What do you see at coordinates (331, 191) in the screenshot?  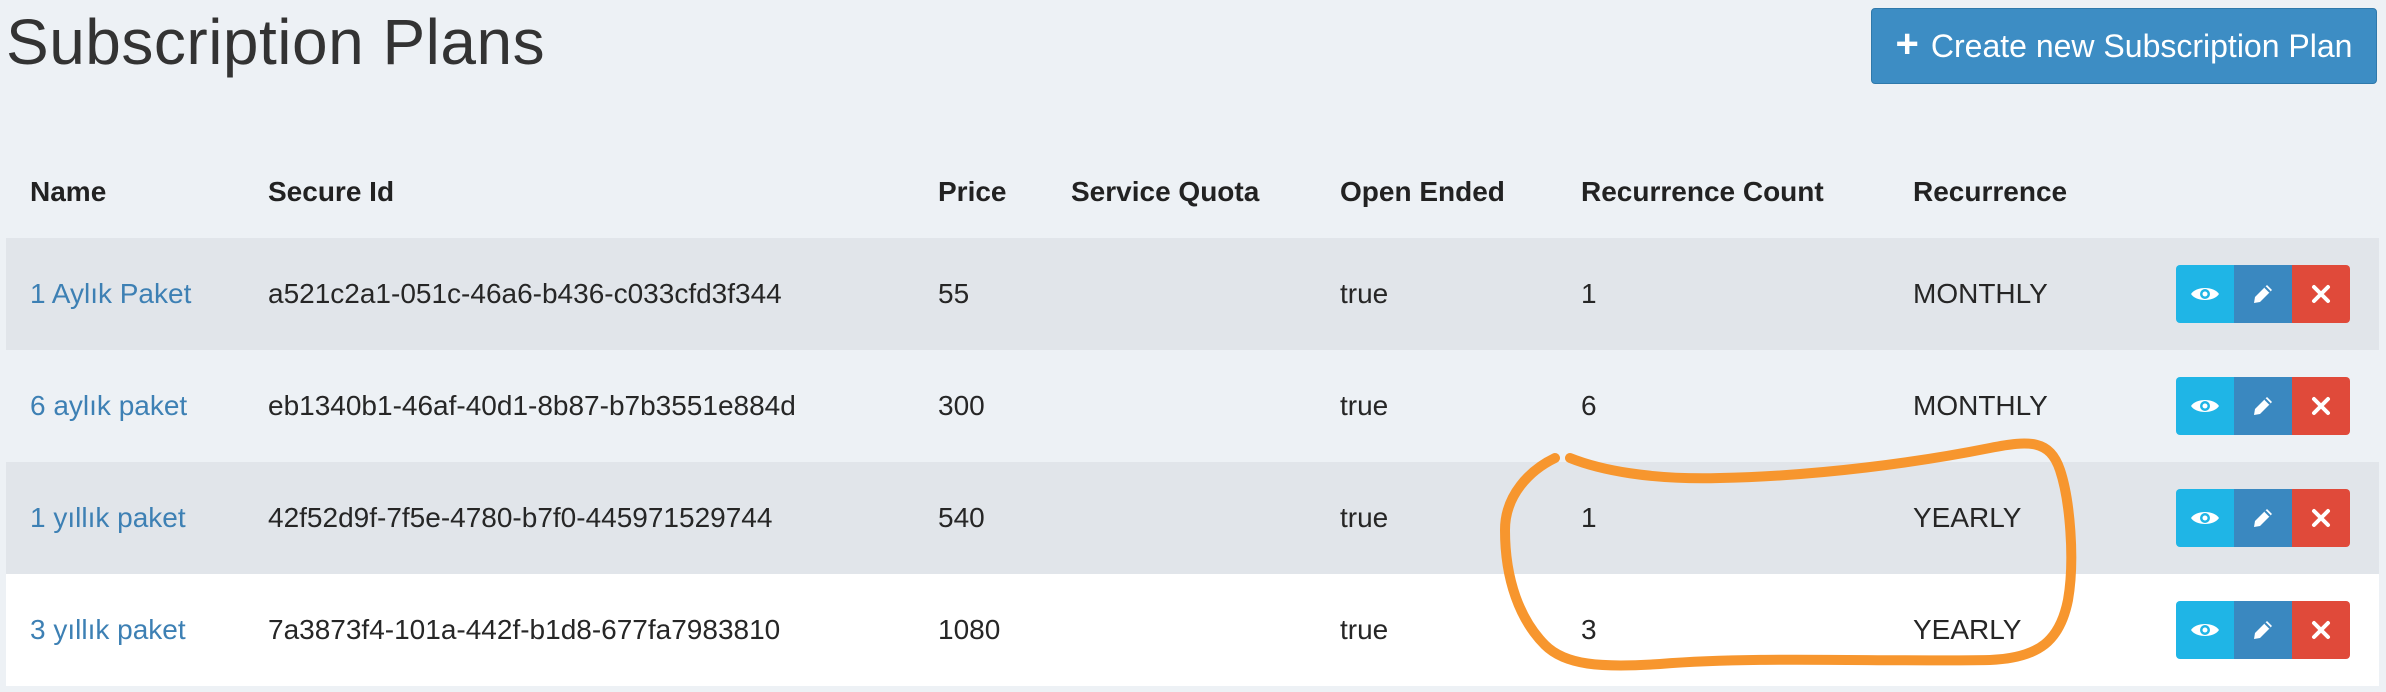 I see `column-header-secure-id: Secure Id` at bounding box center [331, 191].